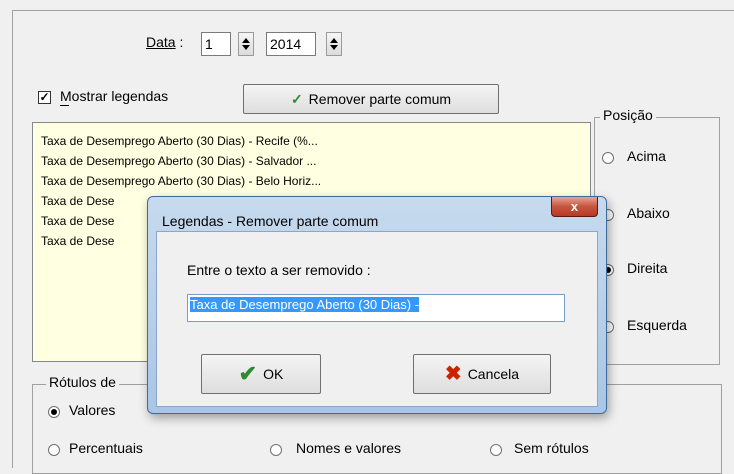  What do you see at coordinates (648, 213) in the screenshot?
I see `radio-abaixo-label: Abaixo` at bounding box center [648, 213].